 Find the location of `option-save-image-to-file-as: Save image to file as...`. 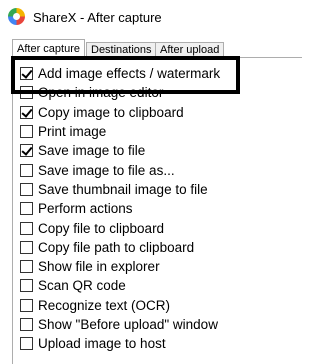

option-save-image-to-file-as: Save image to file as... is located at coordinates (157, 169).